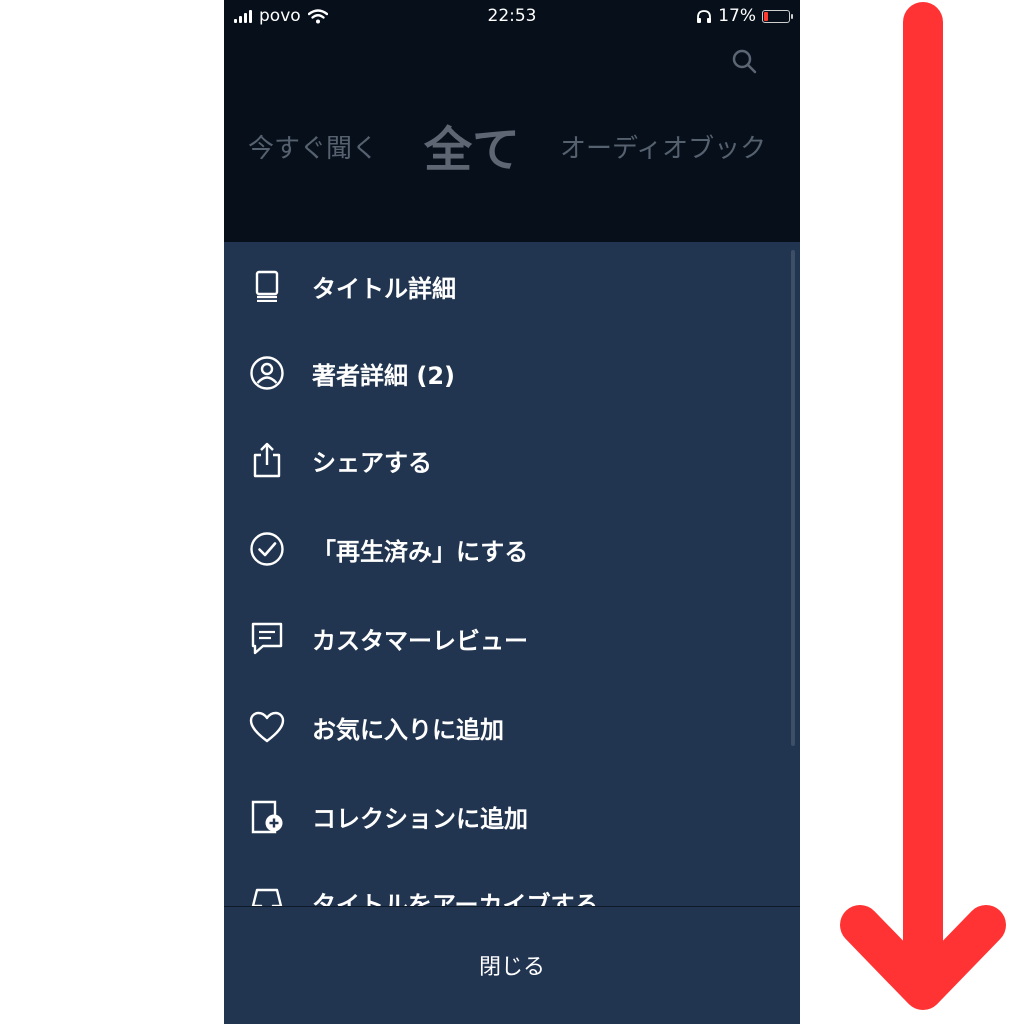 The width and height of the screenshot is (1024, 1024). Describe the element at coordinates (267, 894) in the screenshot. I see `archive-icon` at that location.